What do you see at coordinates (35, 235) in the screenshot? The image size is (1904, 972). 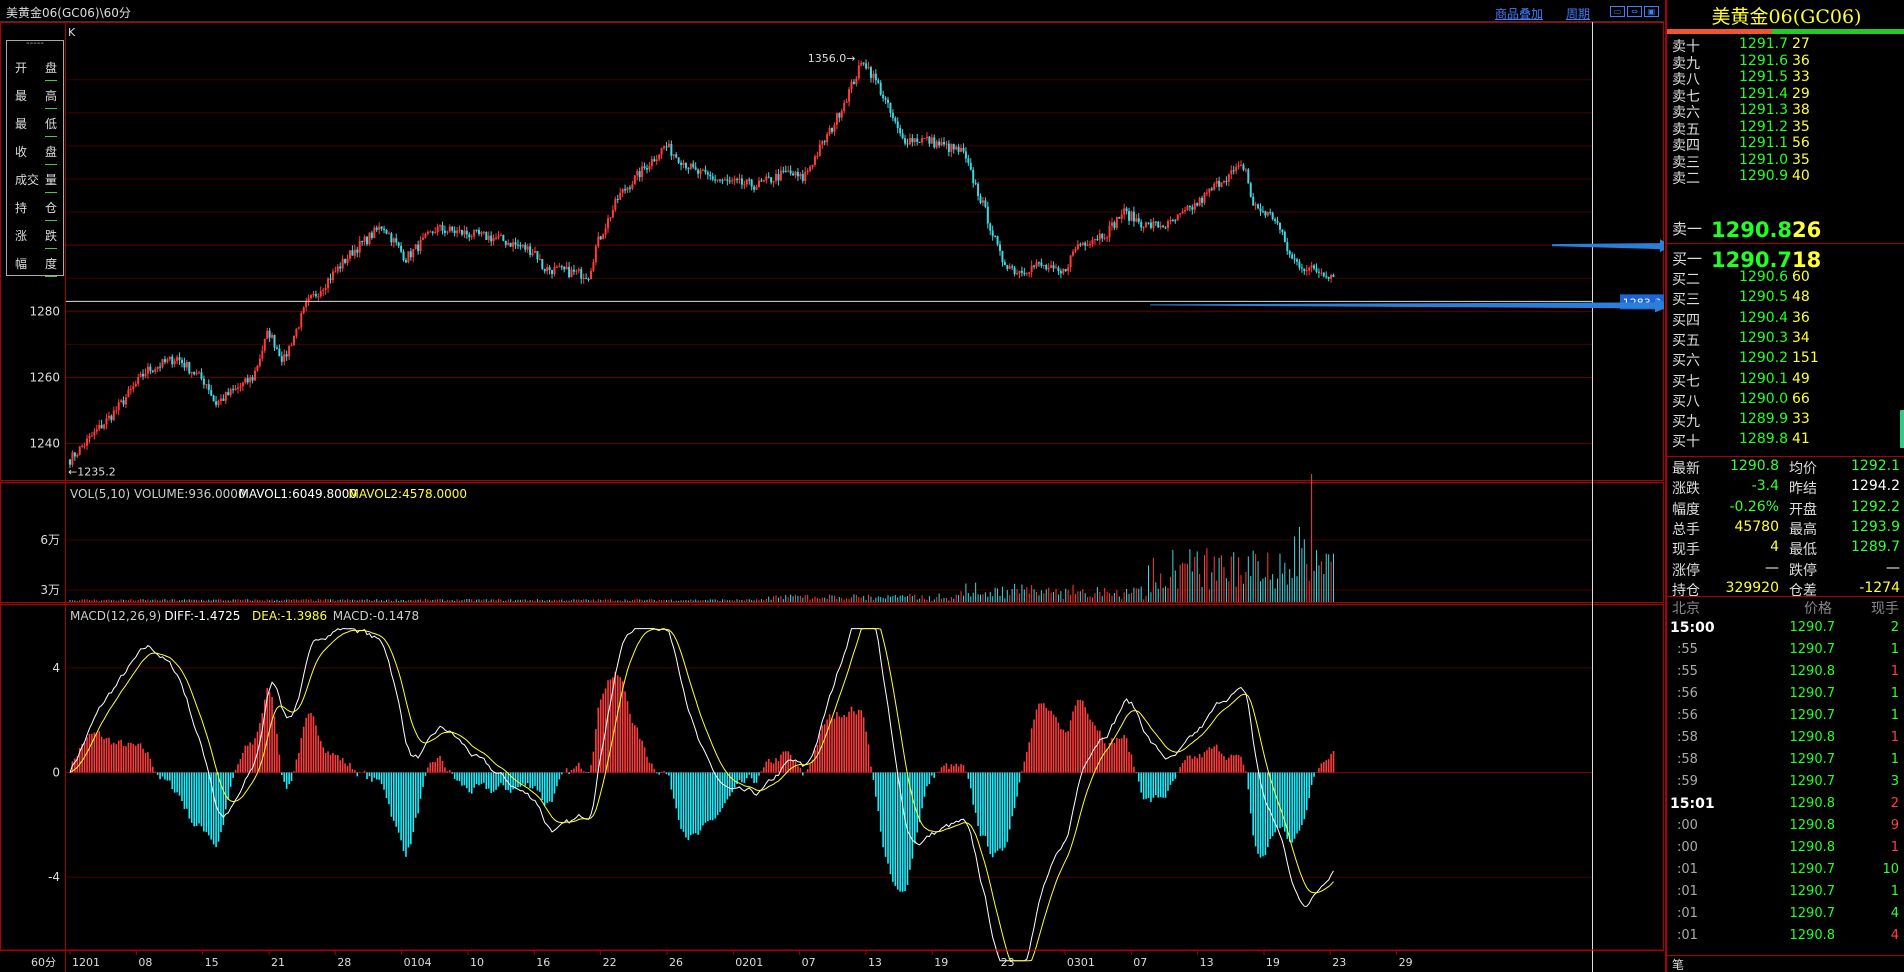 I see `ohlc-row: 涨跌` at bounding box center [35, 235].